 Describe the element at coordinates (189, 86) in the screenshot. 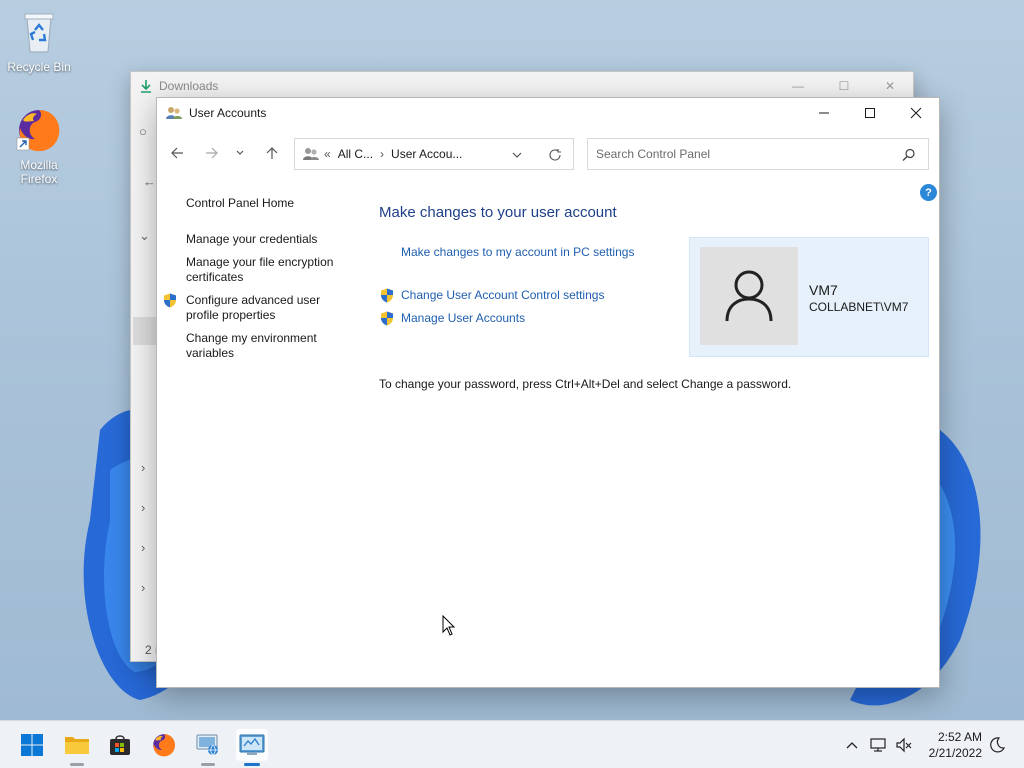

I see `downloads-title: Downloads` at that location.